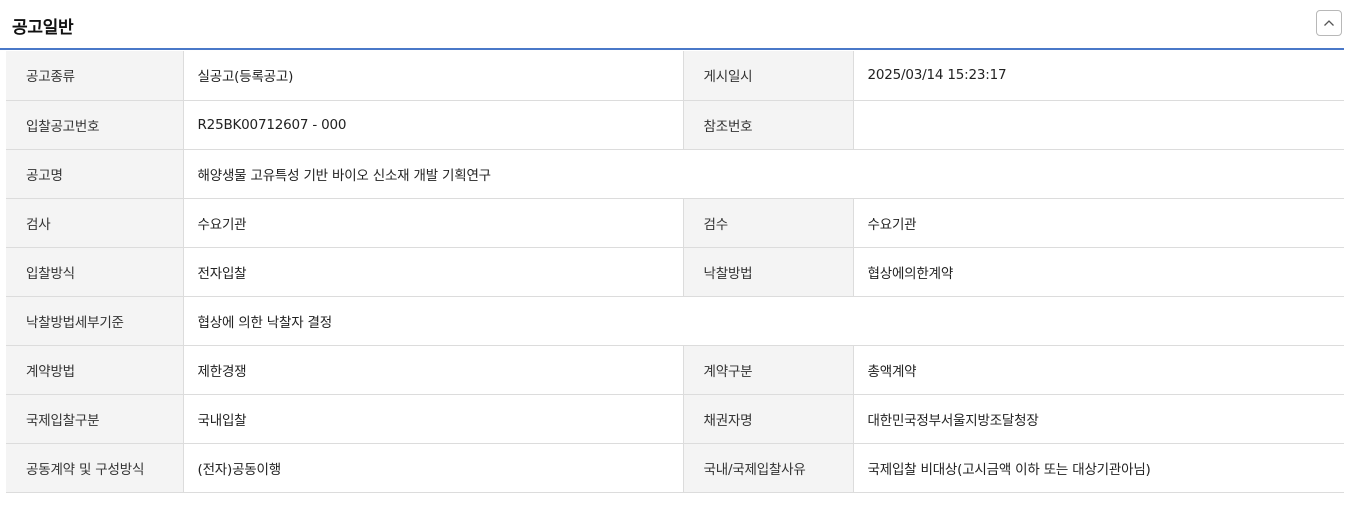  I want to click on table-row: 공고종류 실공고(등록공고) 게시일시 2025/03/14 15:23:17, so click(675, 76).